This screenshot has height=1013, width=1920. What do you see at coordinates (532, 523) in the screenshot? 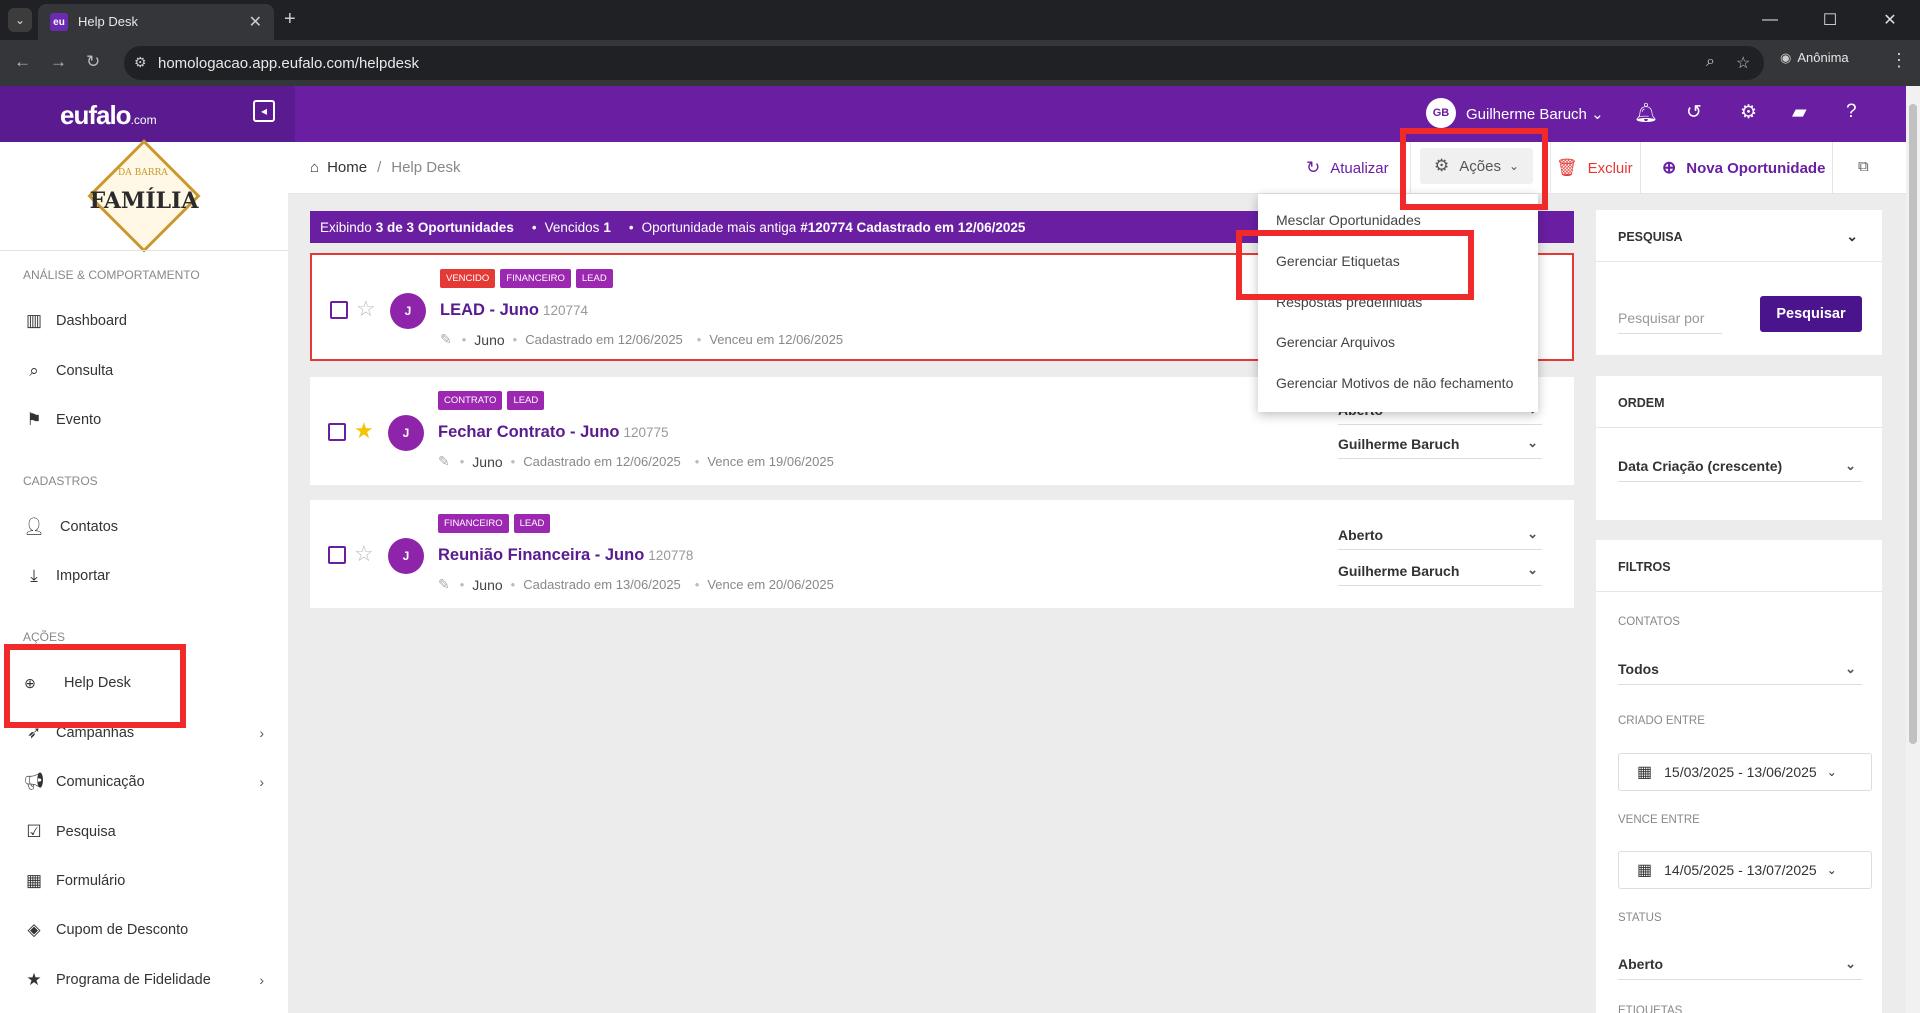
I see `tag-badge: LEAD` at bounding box center [532, 523].